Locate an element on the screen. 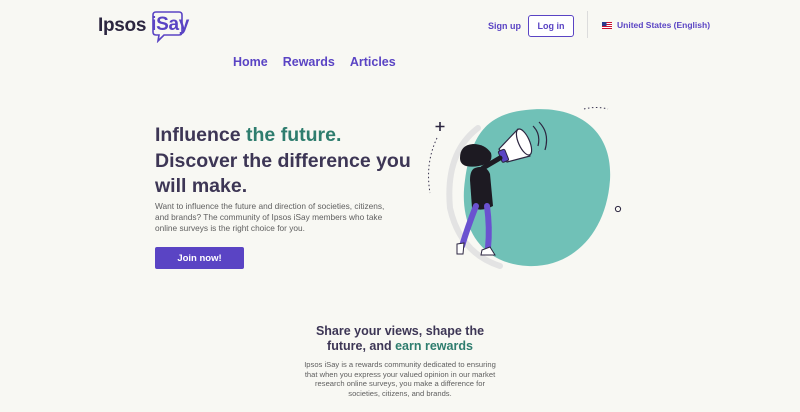 The image size is (800, 412). signup-link: Sign up is located at coordinates (504, 26).